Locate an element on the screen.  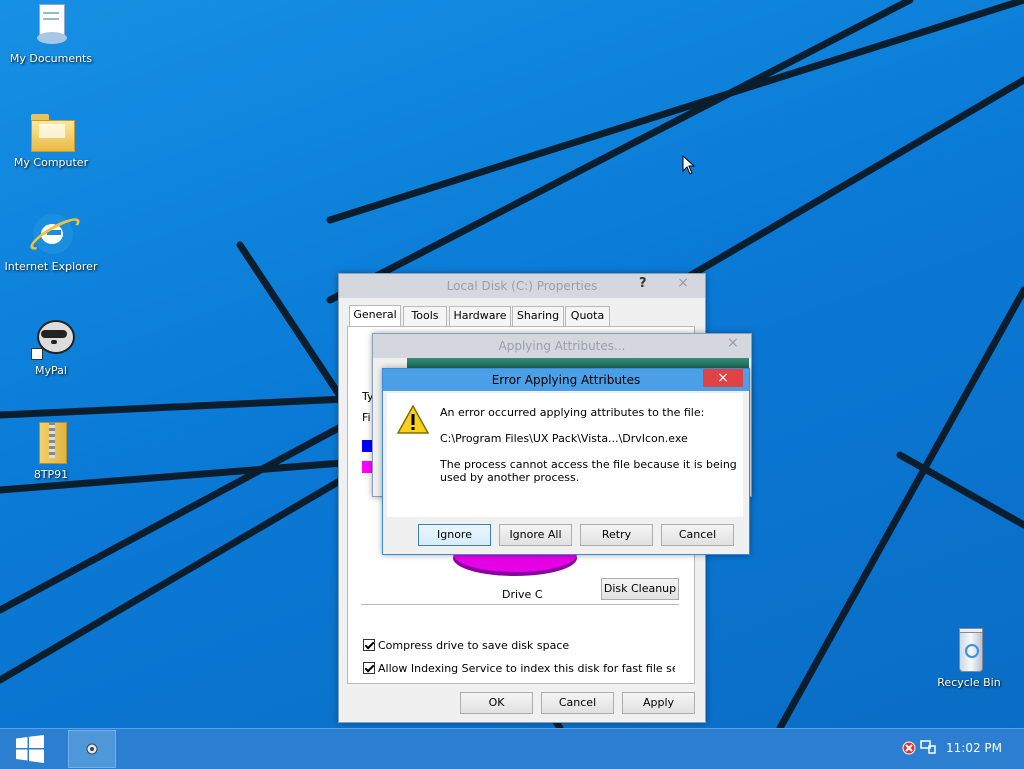
network-icon is located at coordinates (928, 747).